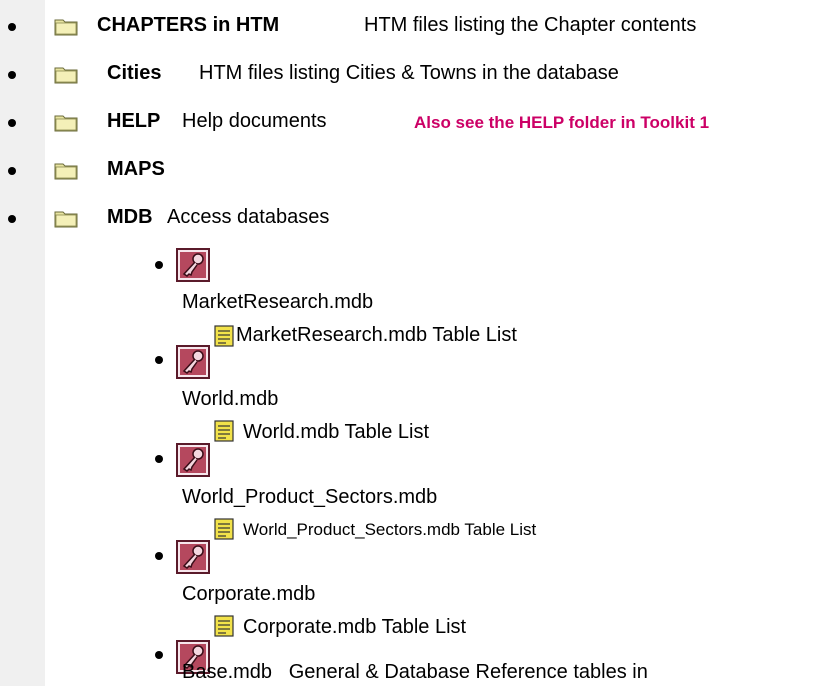 The image size is (833, 686). Describe the element at coordinates (134, 73) in the screenshot. I see `folder-name: Cities` at that location.